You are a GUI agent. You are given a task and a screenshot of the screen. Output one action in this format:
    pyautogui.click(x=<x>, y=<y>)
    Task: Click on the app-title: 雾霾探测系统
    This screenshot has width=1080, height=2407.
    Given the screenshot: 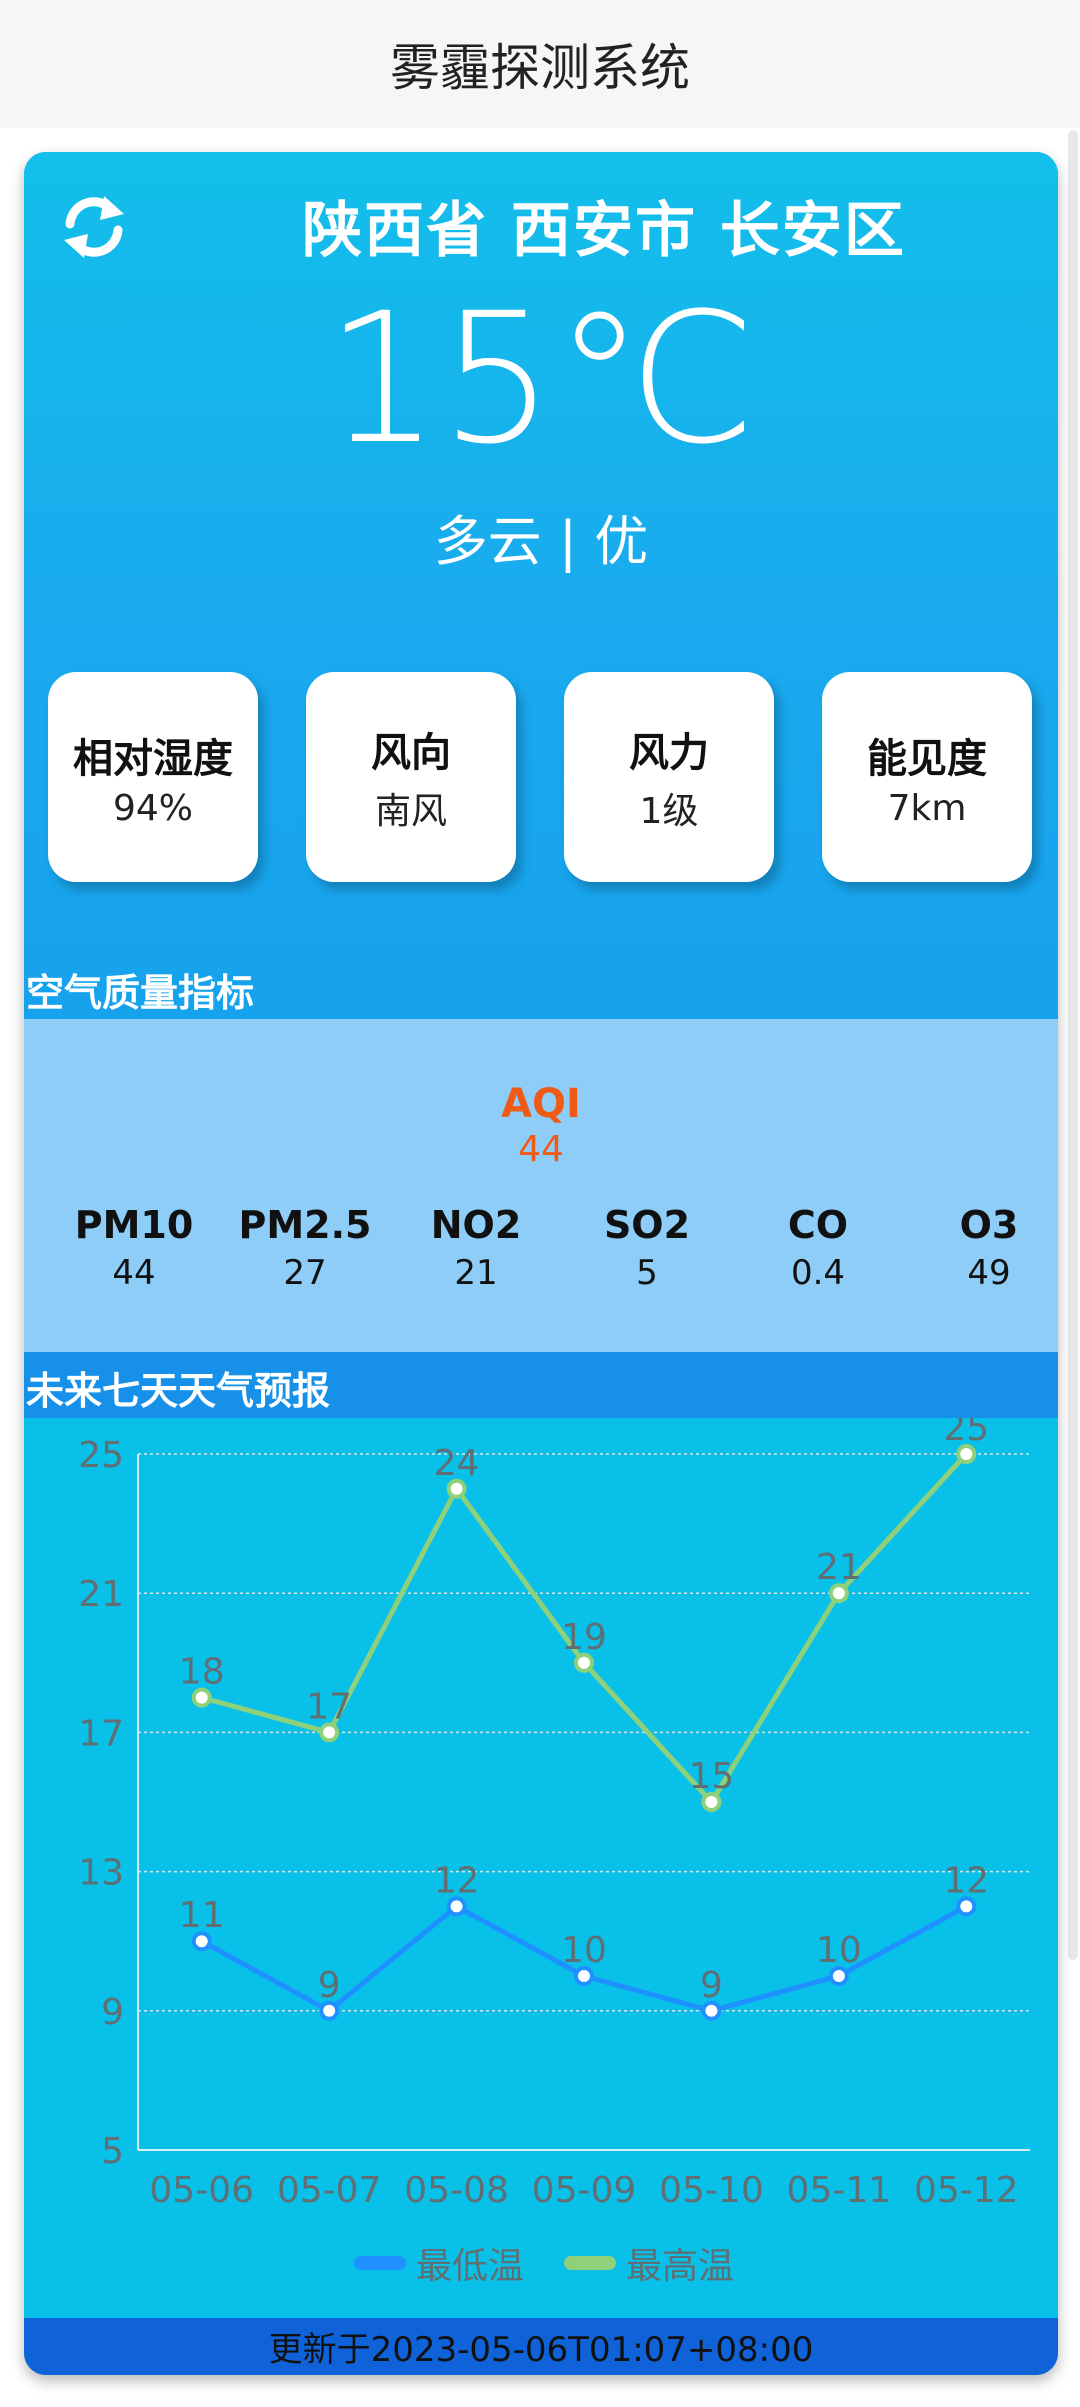 What is the action you would take?
    pyautogui.click(x=540, y=68)
    